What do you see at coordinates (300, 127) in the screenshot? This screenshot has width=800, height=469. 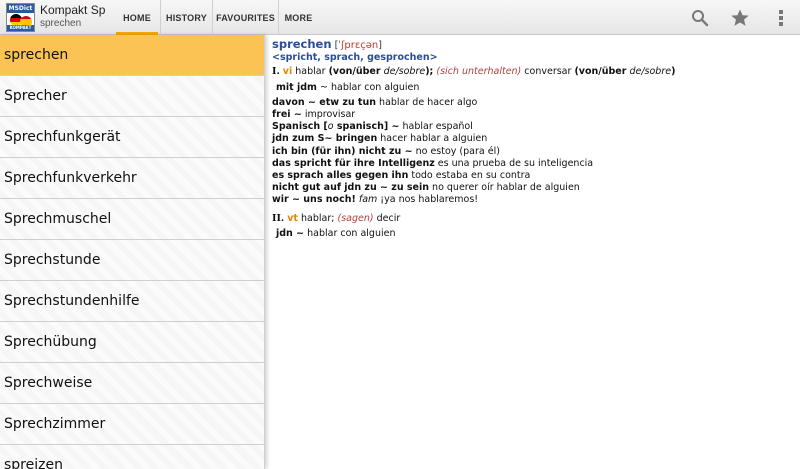 I see `example-de: Spanisch [` at bounding box center [300, 127].